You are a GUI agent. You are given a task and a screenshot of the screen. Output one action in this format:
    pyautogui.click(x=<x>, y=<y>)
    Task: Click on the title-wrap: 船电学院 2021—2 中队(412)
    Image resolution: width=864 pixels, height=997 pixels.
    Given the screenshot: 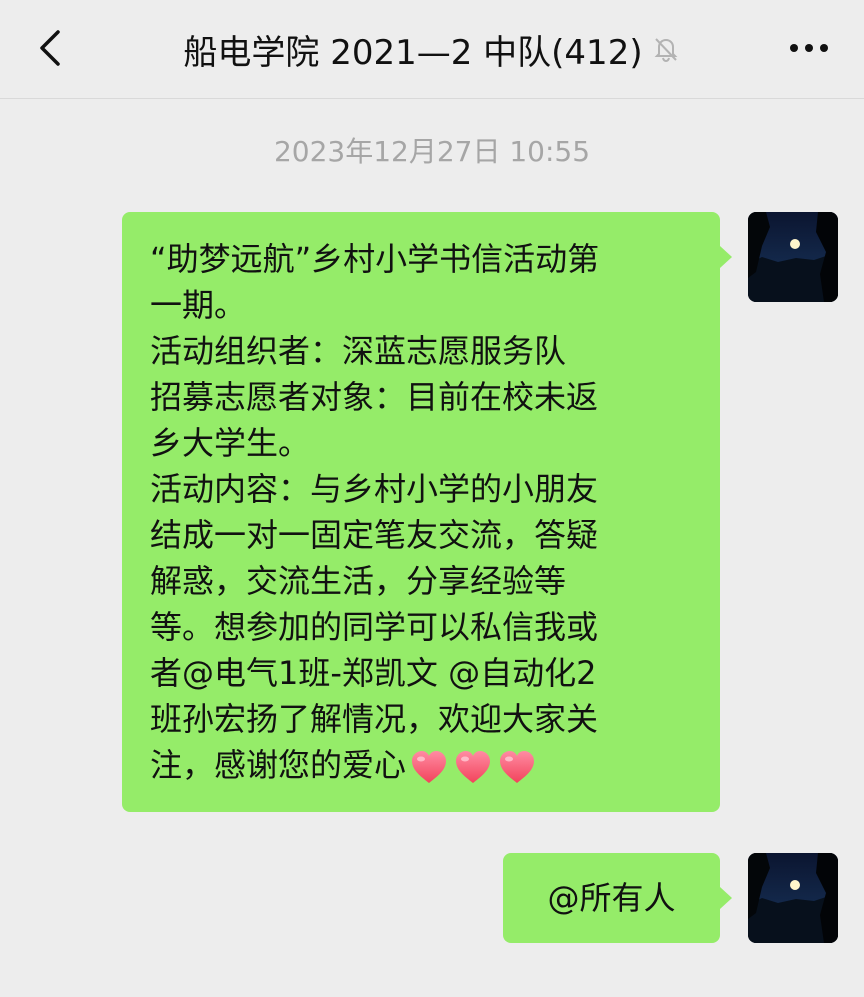 What is the action you would take?
    pyautogui.click(x=432, y=49)
    